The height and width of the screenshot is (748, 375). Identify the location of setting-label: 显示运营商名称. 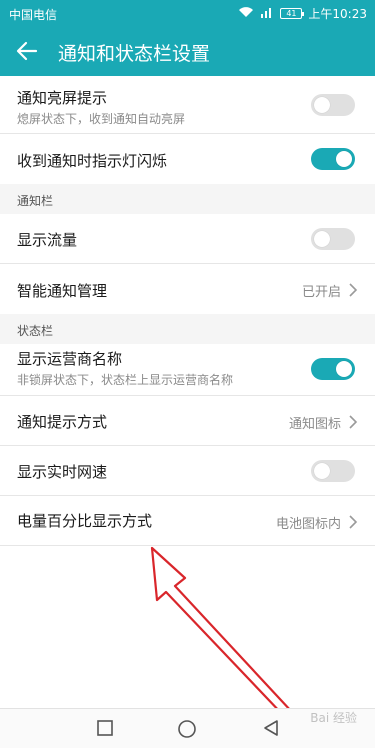
(70, 359).